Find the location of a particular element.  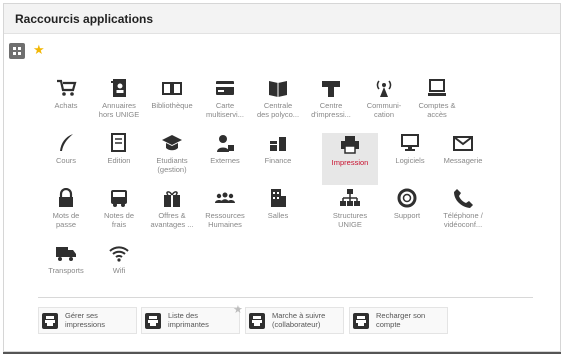

app-ressources-humaines: Ressources Humaines is located at coordinates (225, 214).